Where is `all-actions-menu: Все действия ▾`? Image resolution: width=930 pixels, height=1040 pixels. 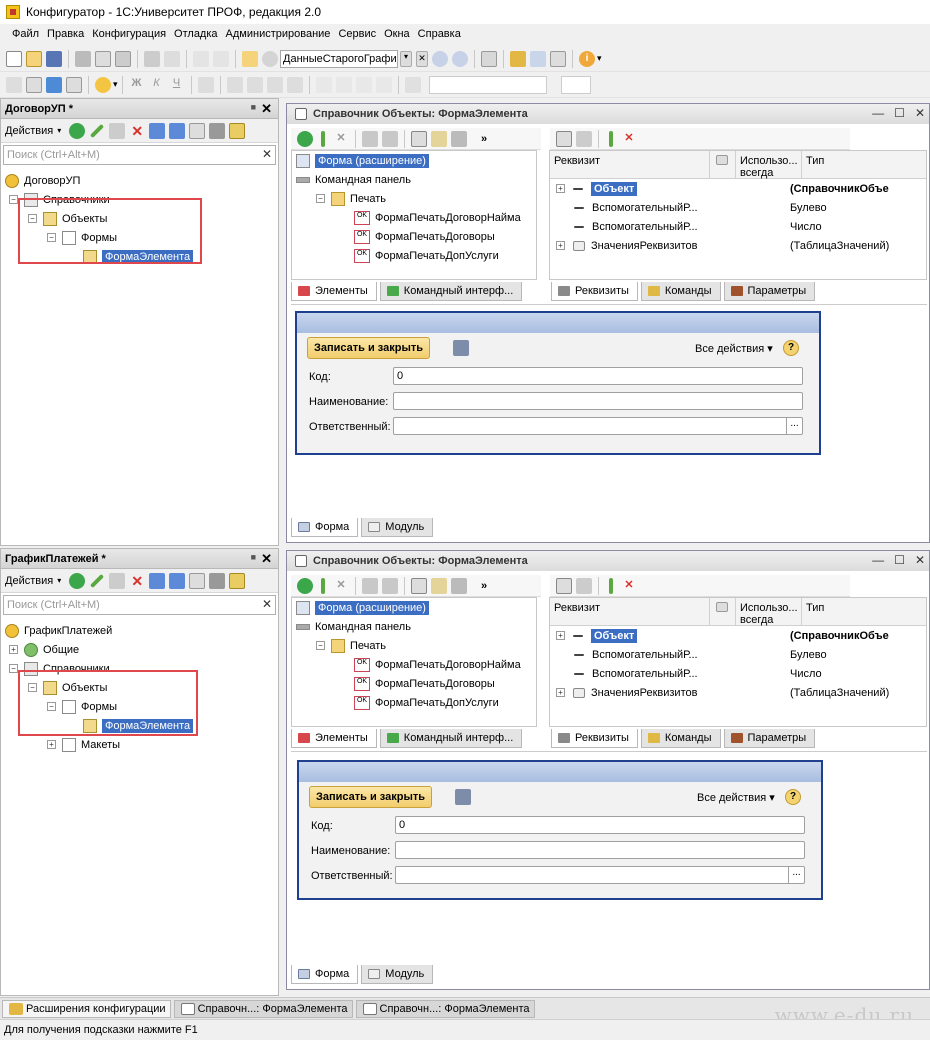
all-actions-menu: Все действия ▾ is located at coordinates (736, 797).